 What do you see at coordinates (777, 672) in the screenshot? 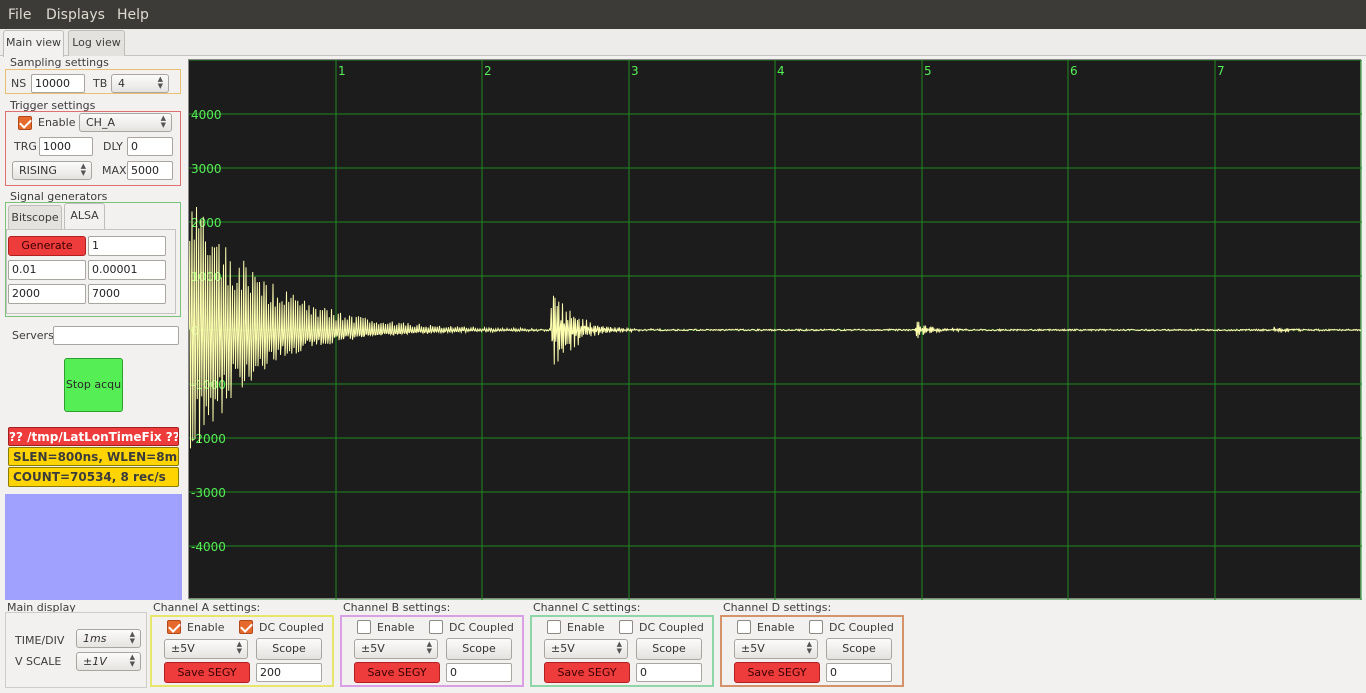
I see `channel-d-save-segy-button: Save SEGY` at bounding box center [777, 672].